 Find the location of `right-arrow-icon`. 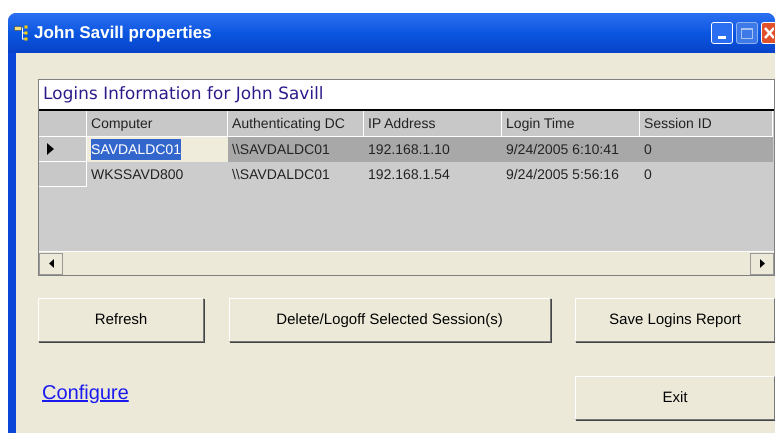

right-arrow-icon is located at coordinates (762, 263).